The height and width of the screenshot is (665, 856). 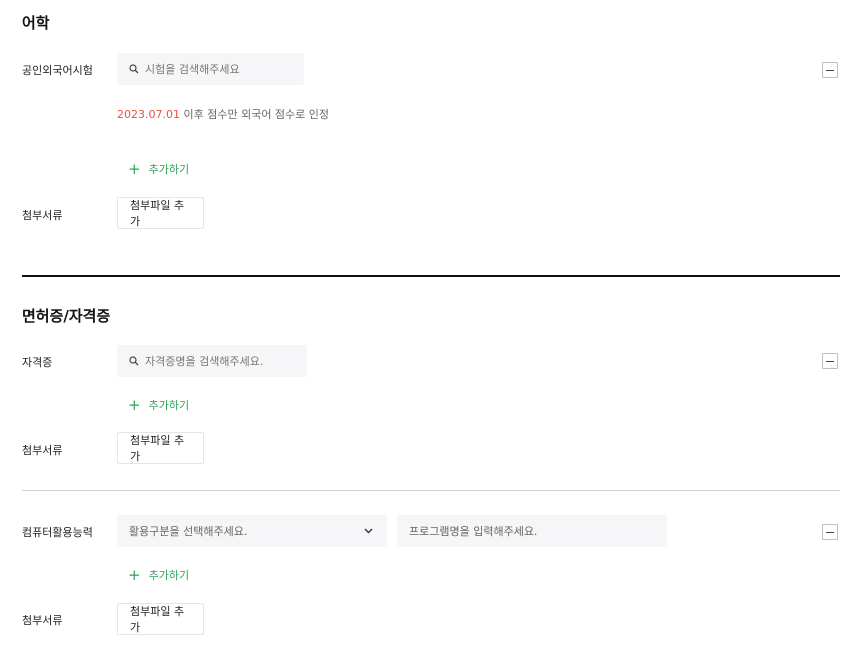 I want to click on subsection-divider, so click(x=431, y=490).